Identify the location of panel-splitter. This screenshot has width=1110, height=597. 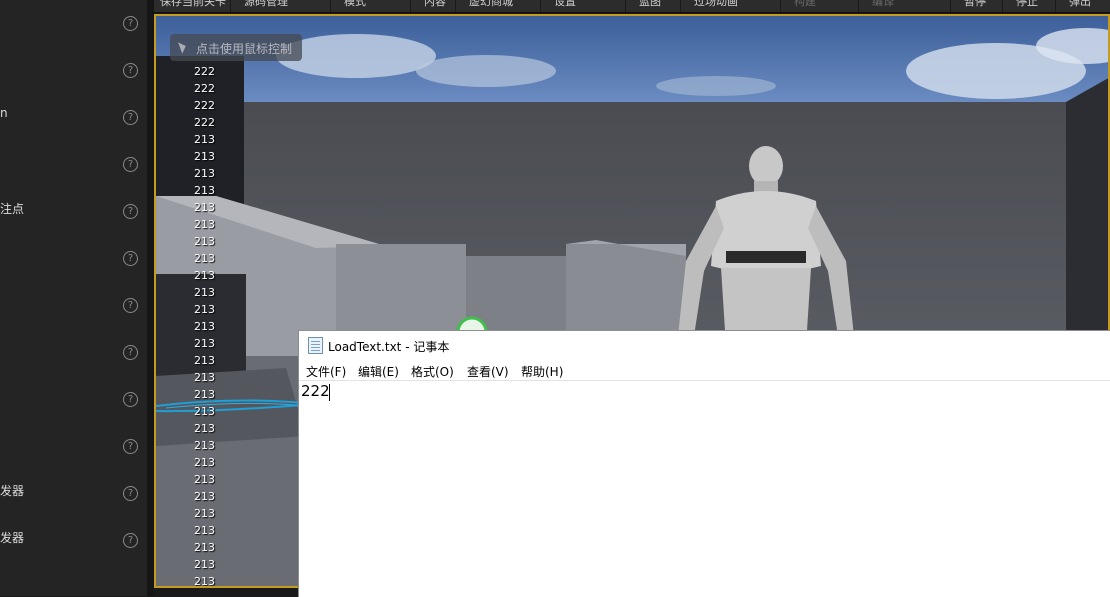
(150, 298).